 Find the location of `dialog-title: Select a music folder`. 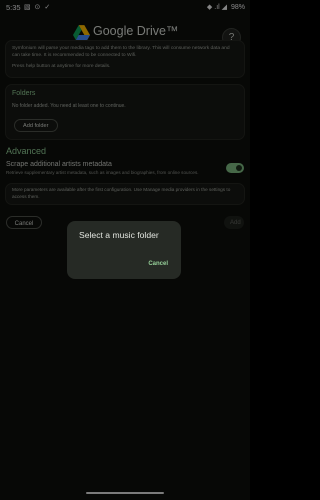

dialog-title: Select a music folder is located at coordinates (119, 235).